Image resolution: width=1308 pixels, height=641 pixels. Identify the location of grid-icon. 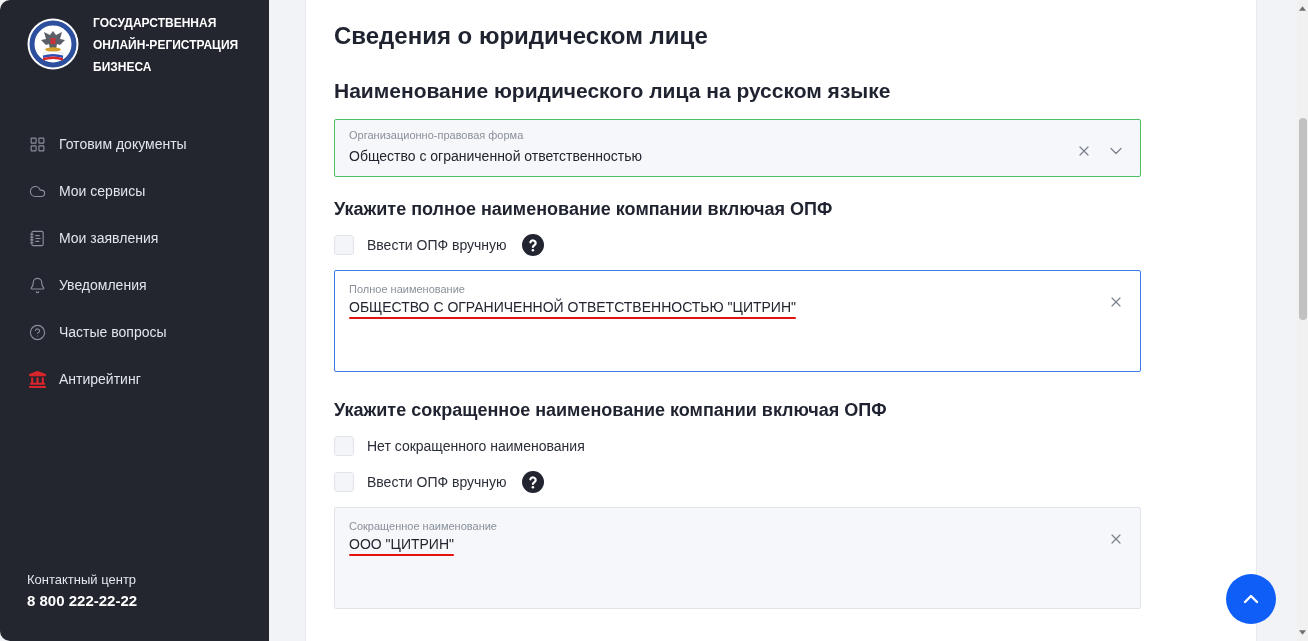
(37, 144).